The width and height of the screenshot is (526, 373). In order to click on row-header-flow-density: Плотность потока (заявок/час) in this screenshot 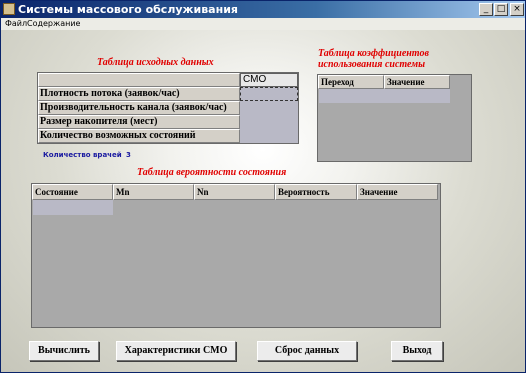, I will do `click(139, 94)`.